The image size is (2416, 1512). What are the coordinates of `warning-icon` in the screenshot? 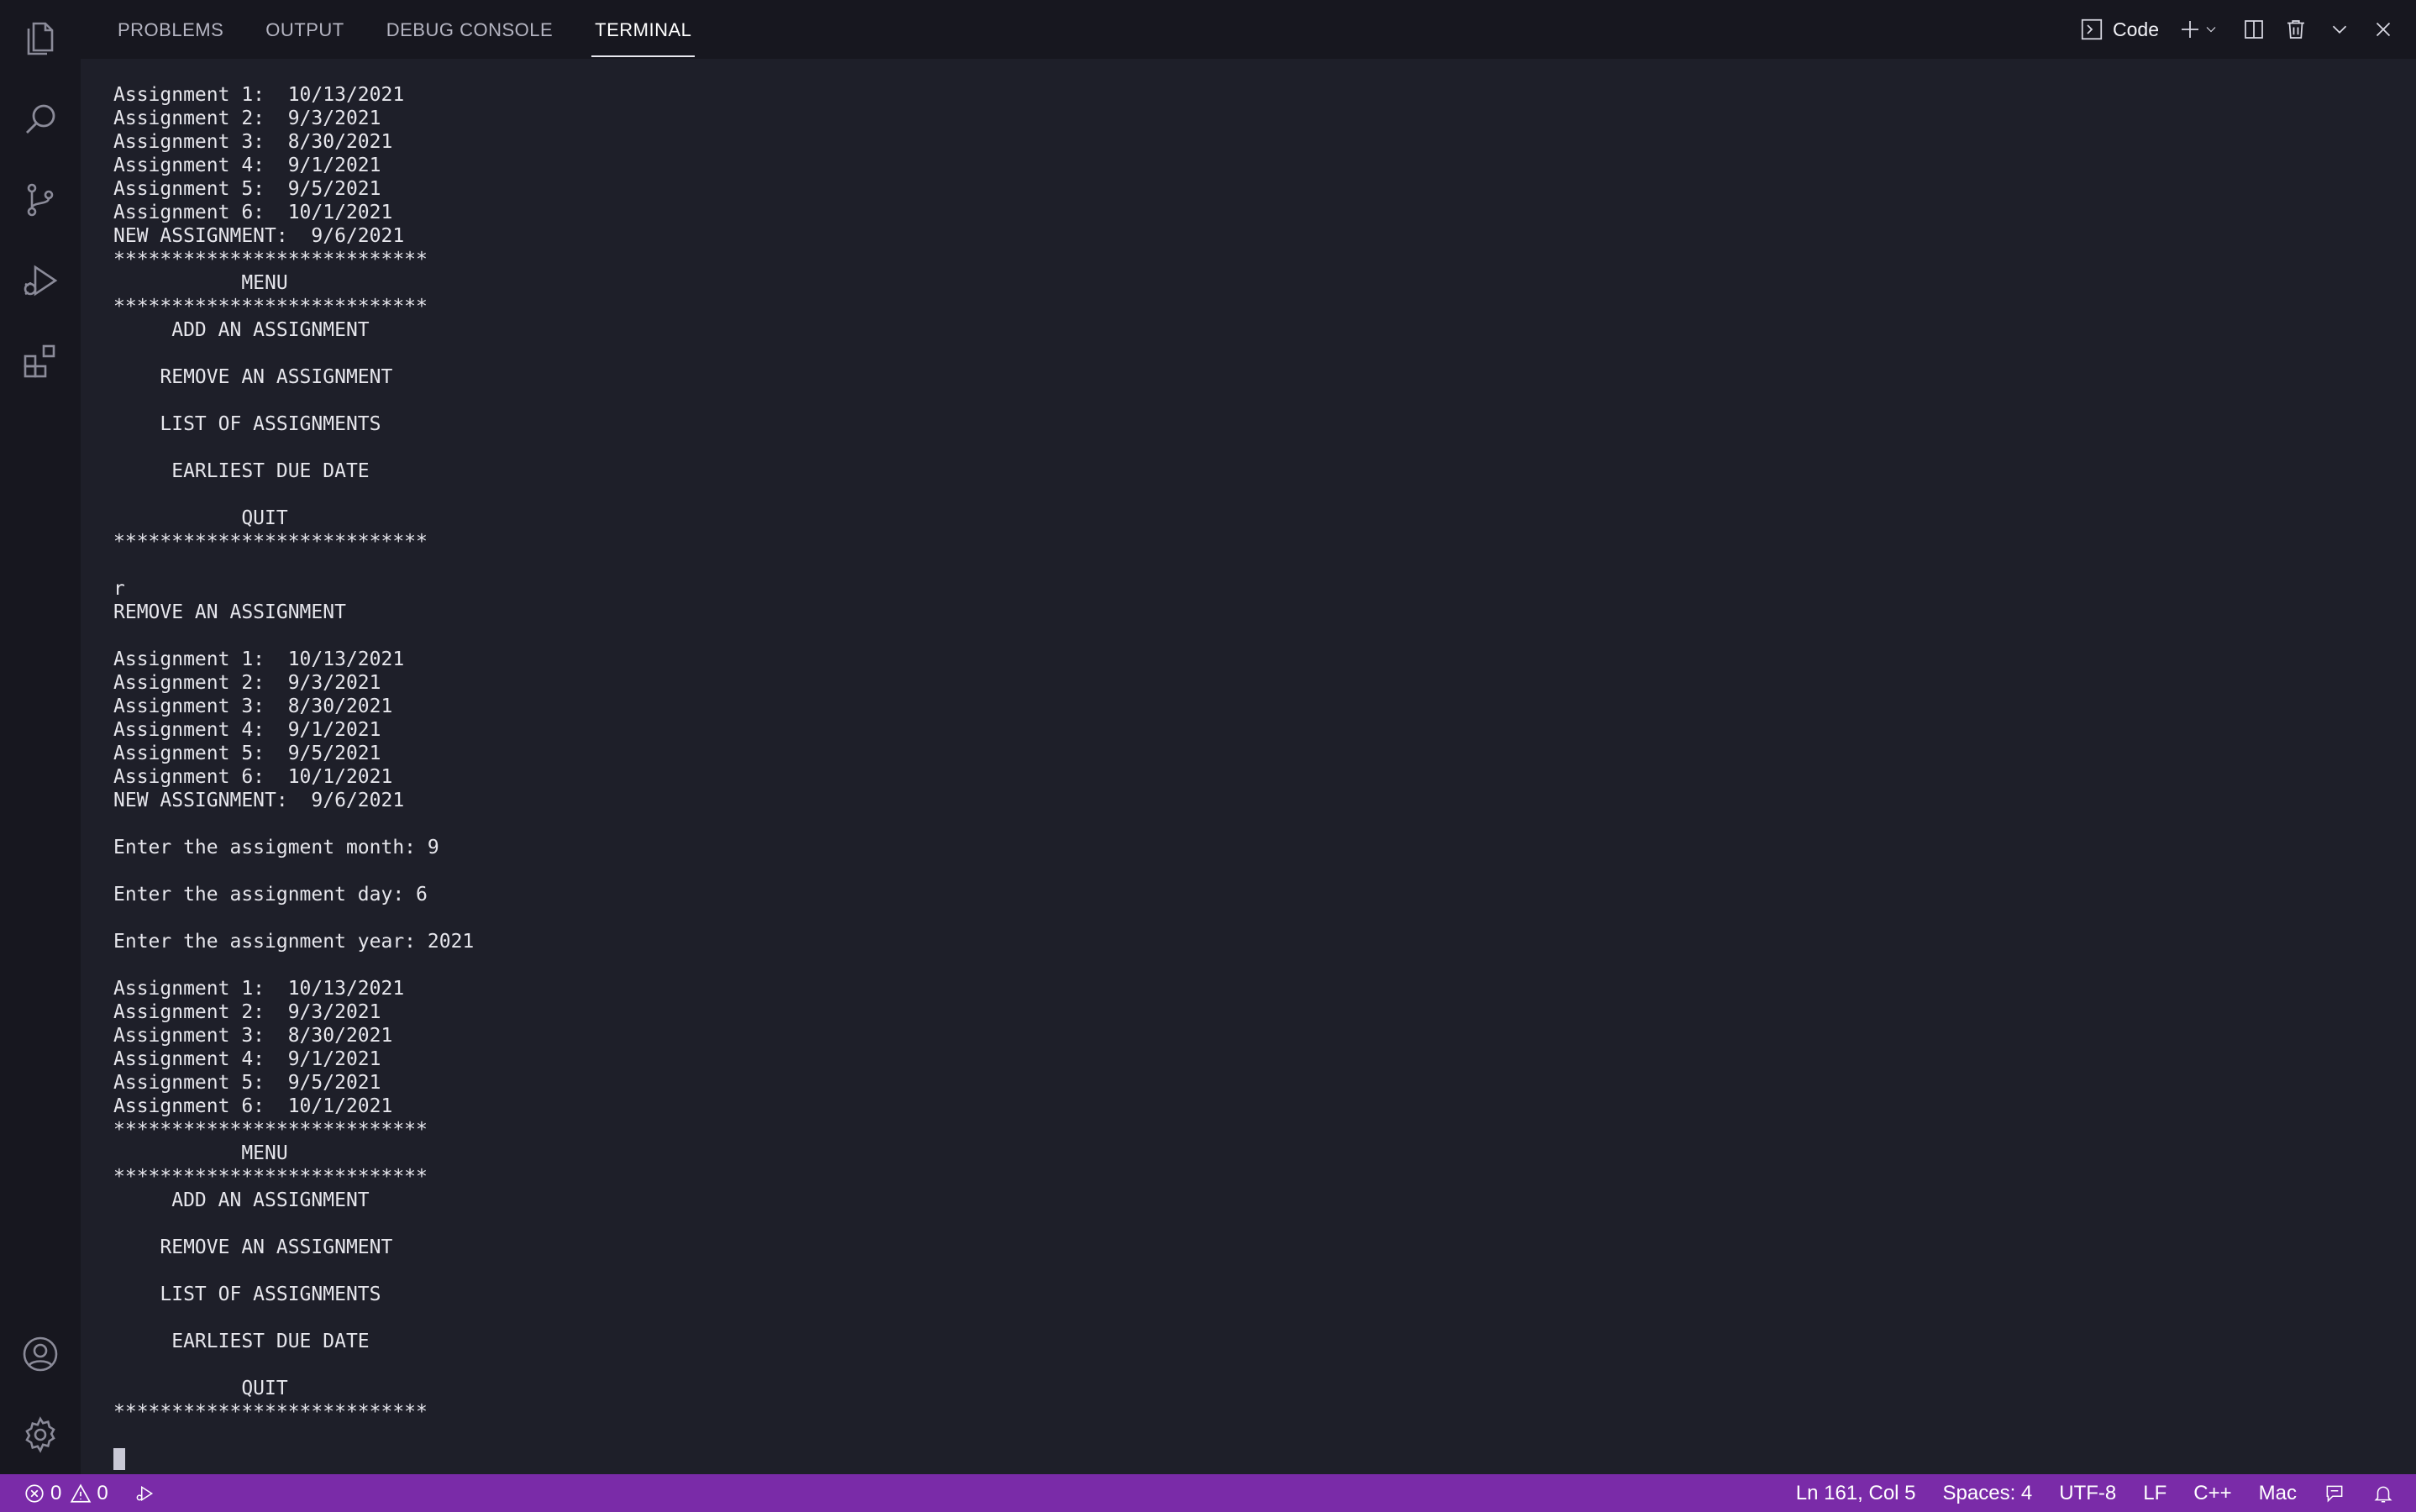 It's located at (81, 1493).